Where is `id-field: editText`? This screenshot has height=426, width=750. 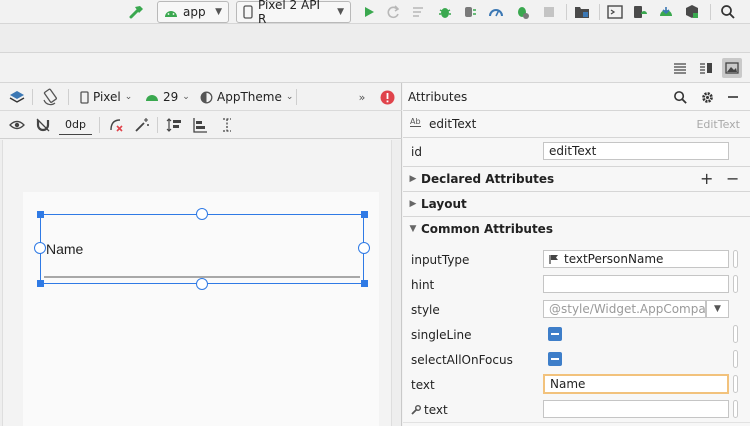 id-field: editText is located at coordinates (636, 151).